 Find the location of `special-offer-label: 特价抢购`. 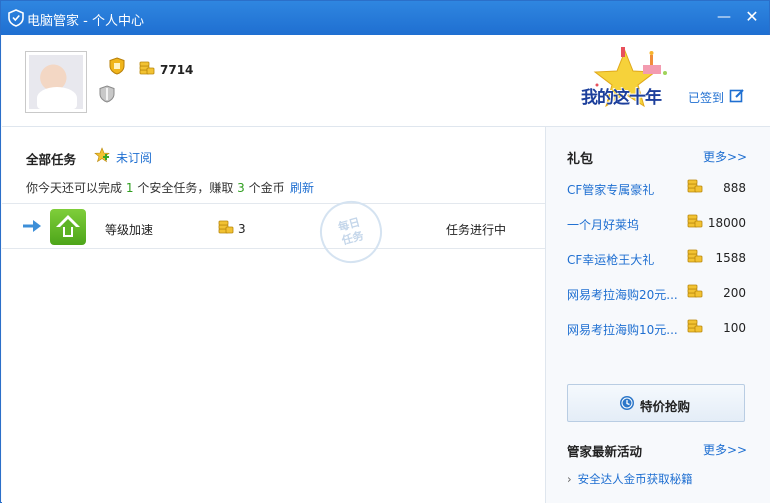

special-offer-label: 特价抢购 is located at coordinates (665, 406).